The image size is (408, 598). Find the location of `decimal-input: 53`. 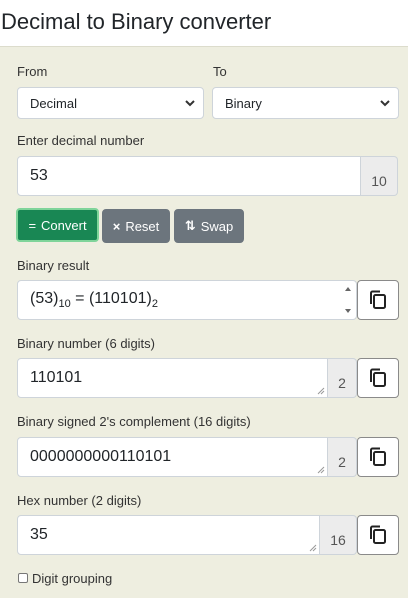

decimal-input: 53 is located at coordinates (189, 176).